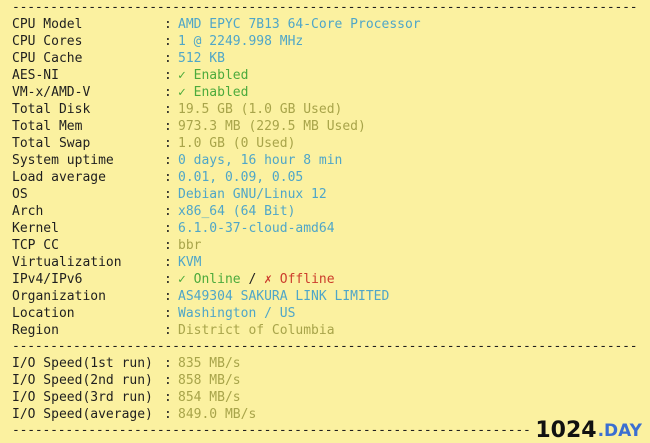 The height and width of the screenshot is (443, 650). I want to click on info-value: District of Columbia, so click(256, 330).